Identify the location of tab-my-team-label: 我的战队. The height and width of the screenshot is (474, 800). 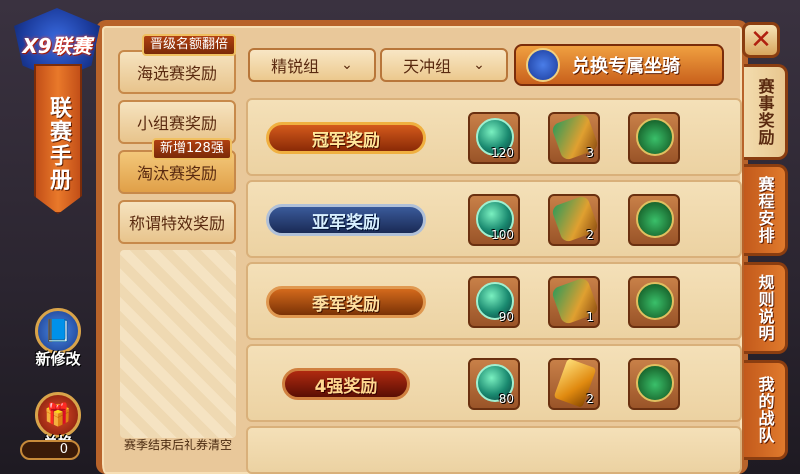
(765, 410).